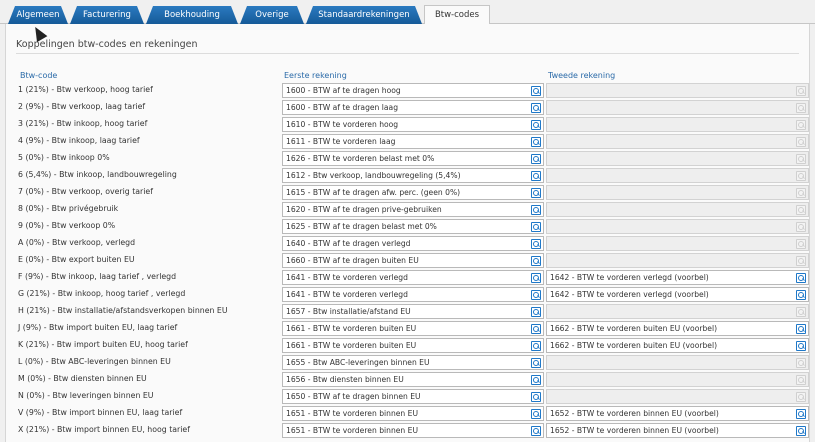  What do you see at coordinates (39, 75) in the screenshot?
I see `column-header-btw-code: Btw-code` at bounding box center [39, 75].